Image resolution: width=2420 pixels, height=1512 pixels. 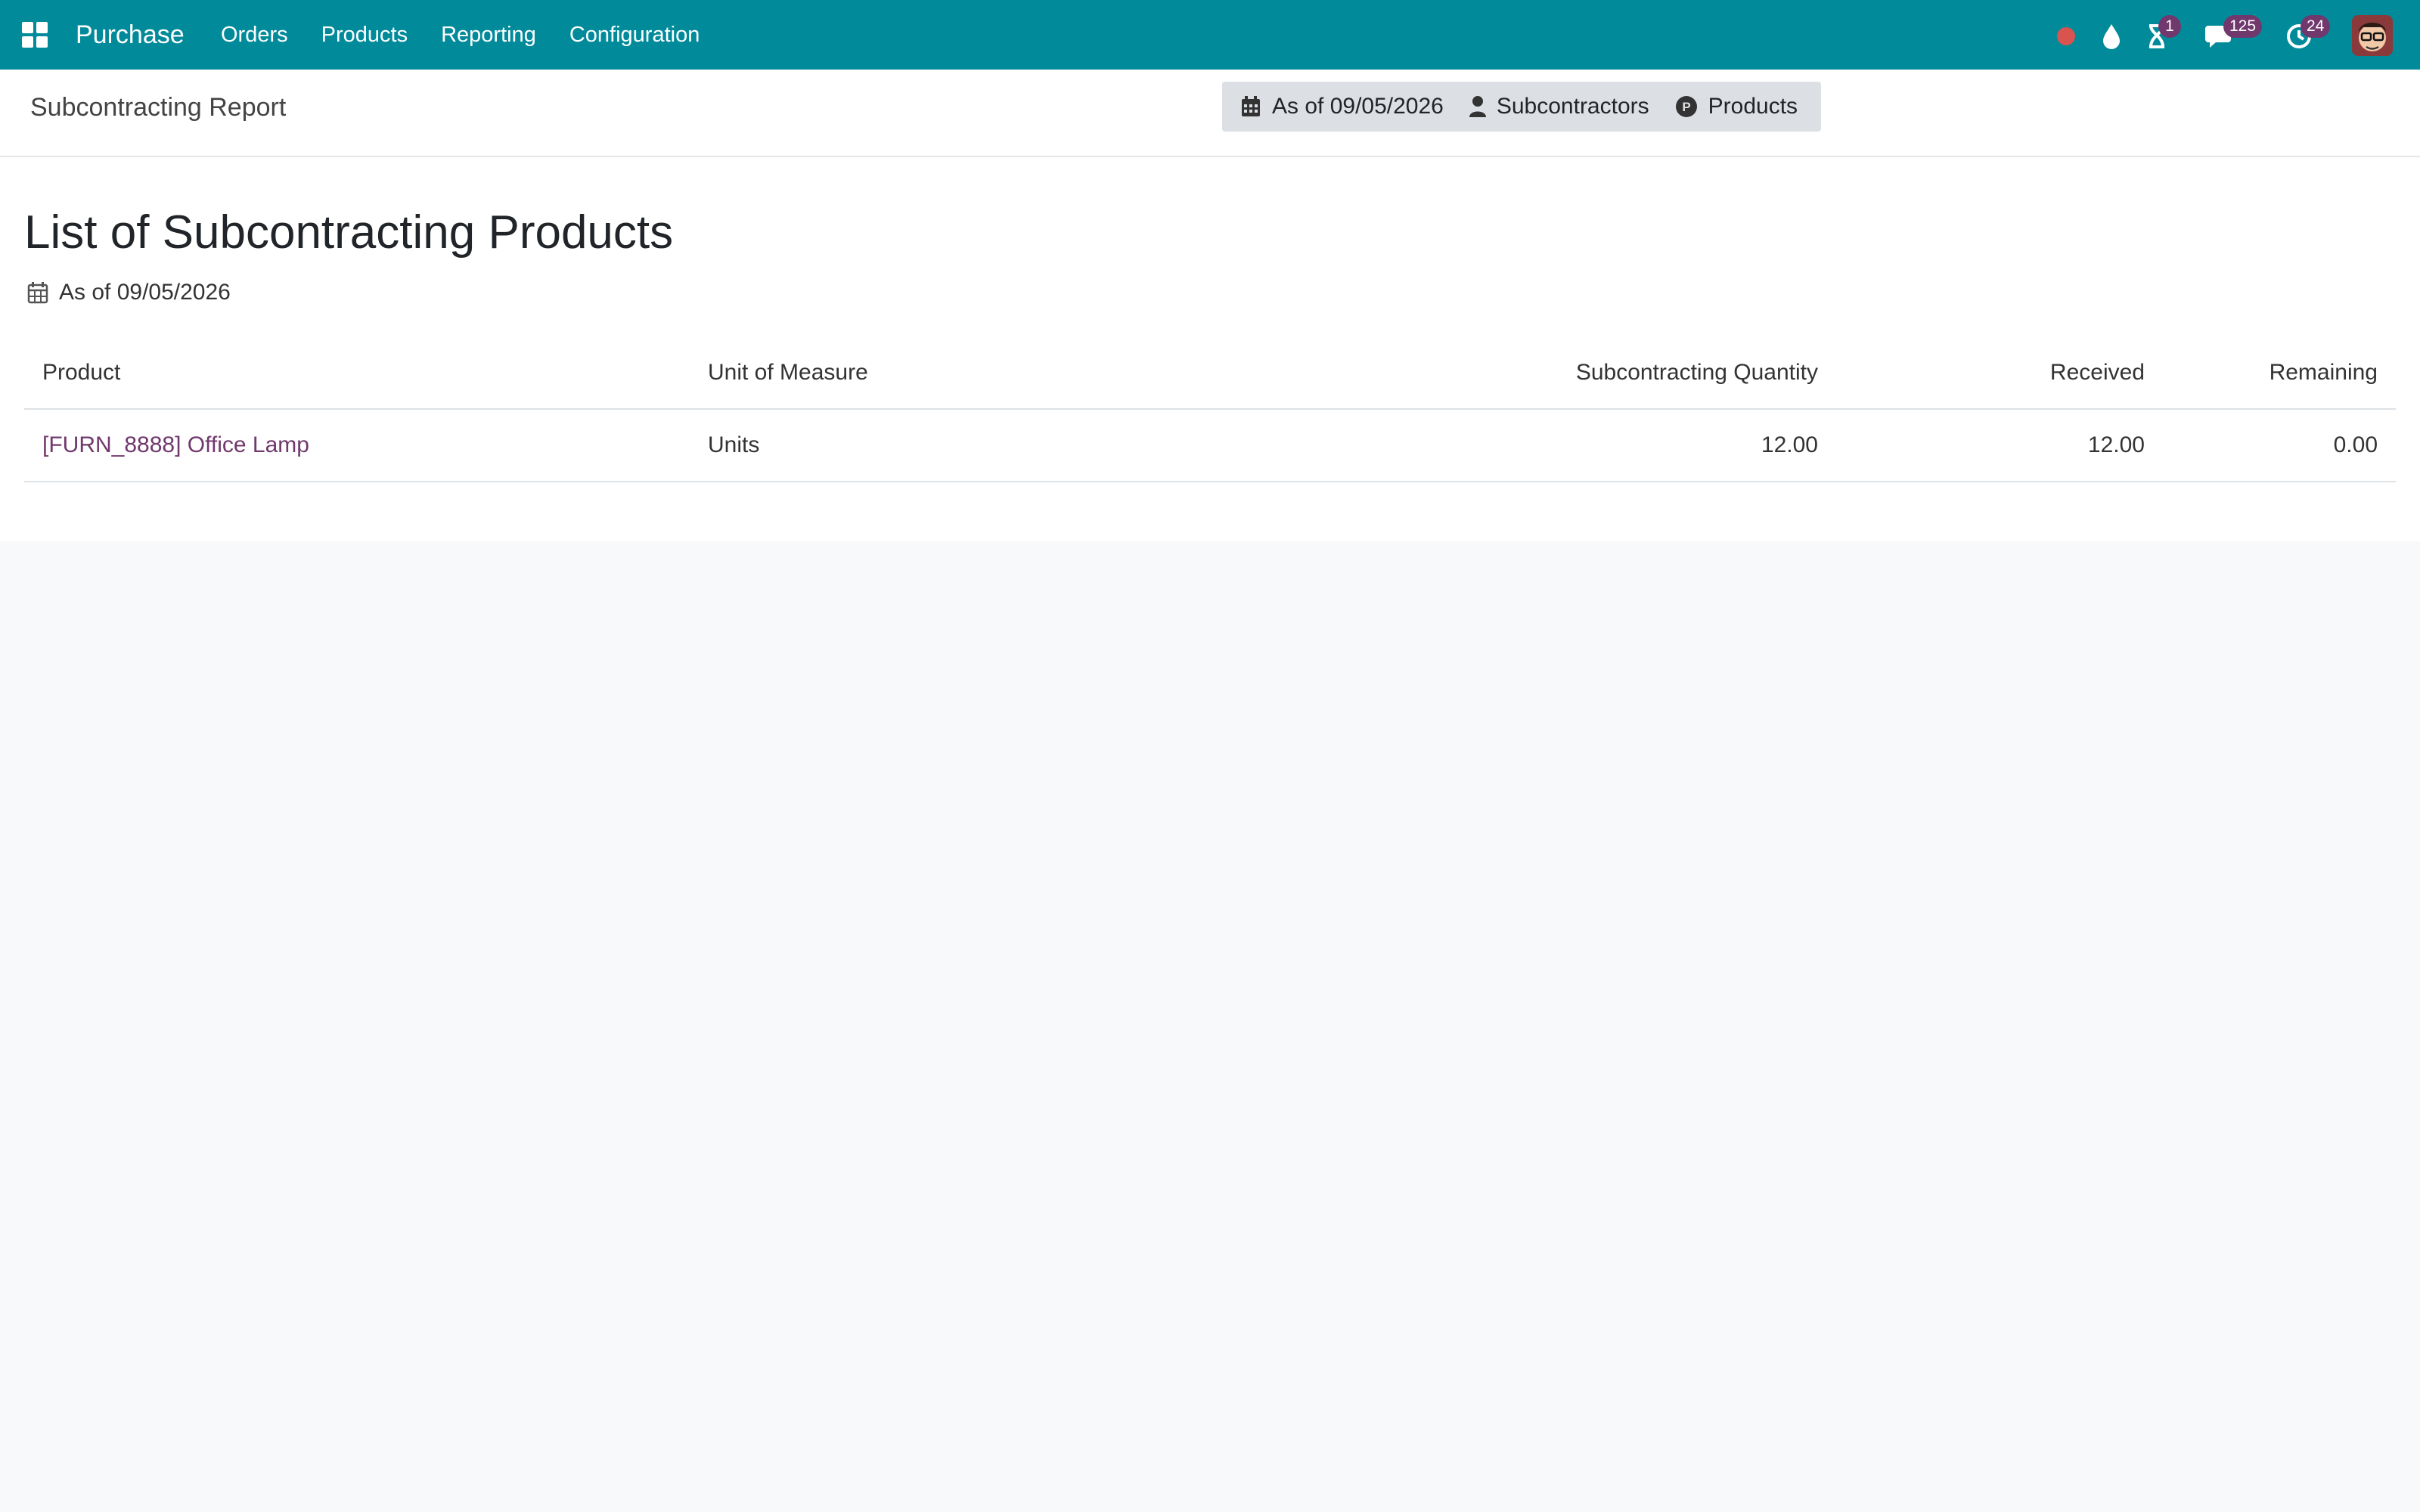 I want to click on column-subcontracting-quantity: Subcontracting Quantity, so click(x=1545, y=373).